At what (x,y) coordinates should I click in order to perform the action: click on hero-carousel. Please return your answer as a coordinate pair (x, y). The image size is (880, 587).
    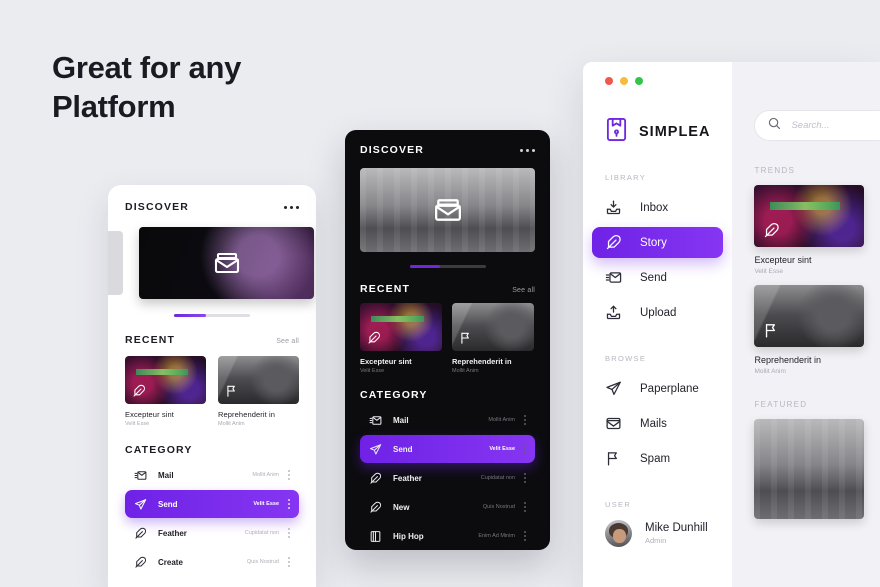
    Looking at the image, I should click on (211, 263).